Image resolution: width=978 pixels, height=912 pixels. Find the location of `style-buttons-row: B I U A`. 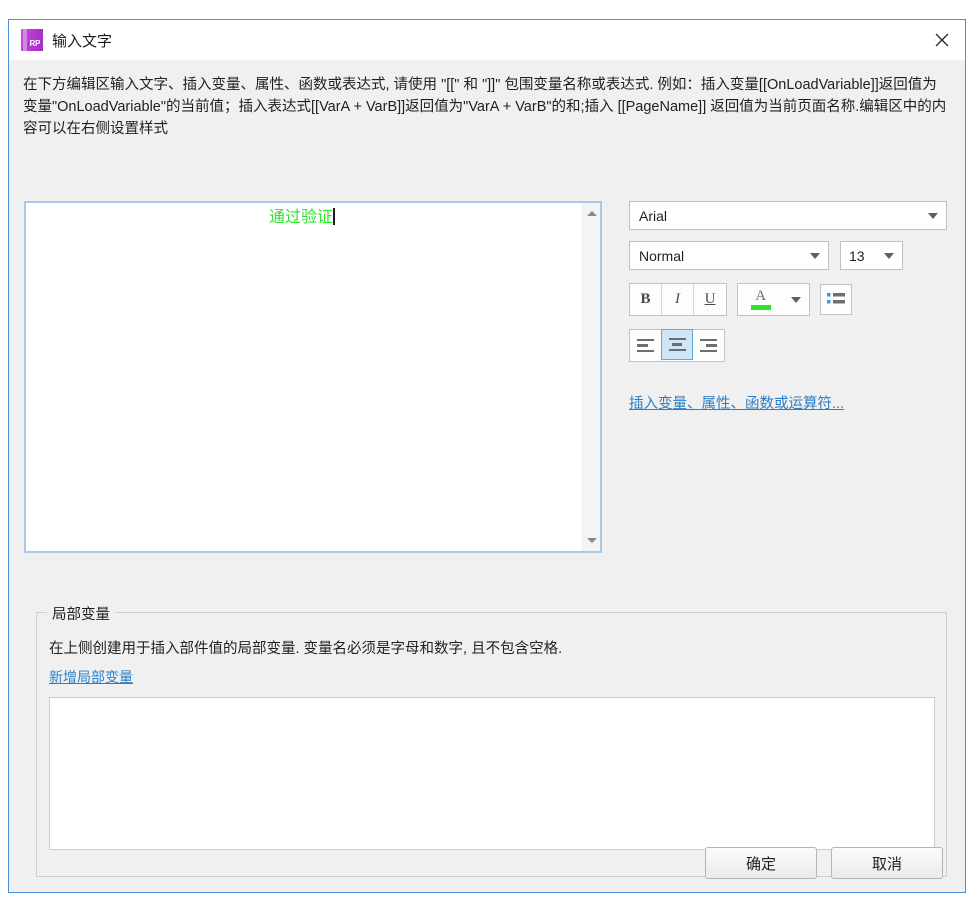

style-buttons-row: B I U A is located at coordinates (788, 299).